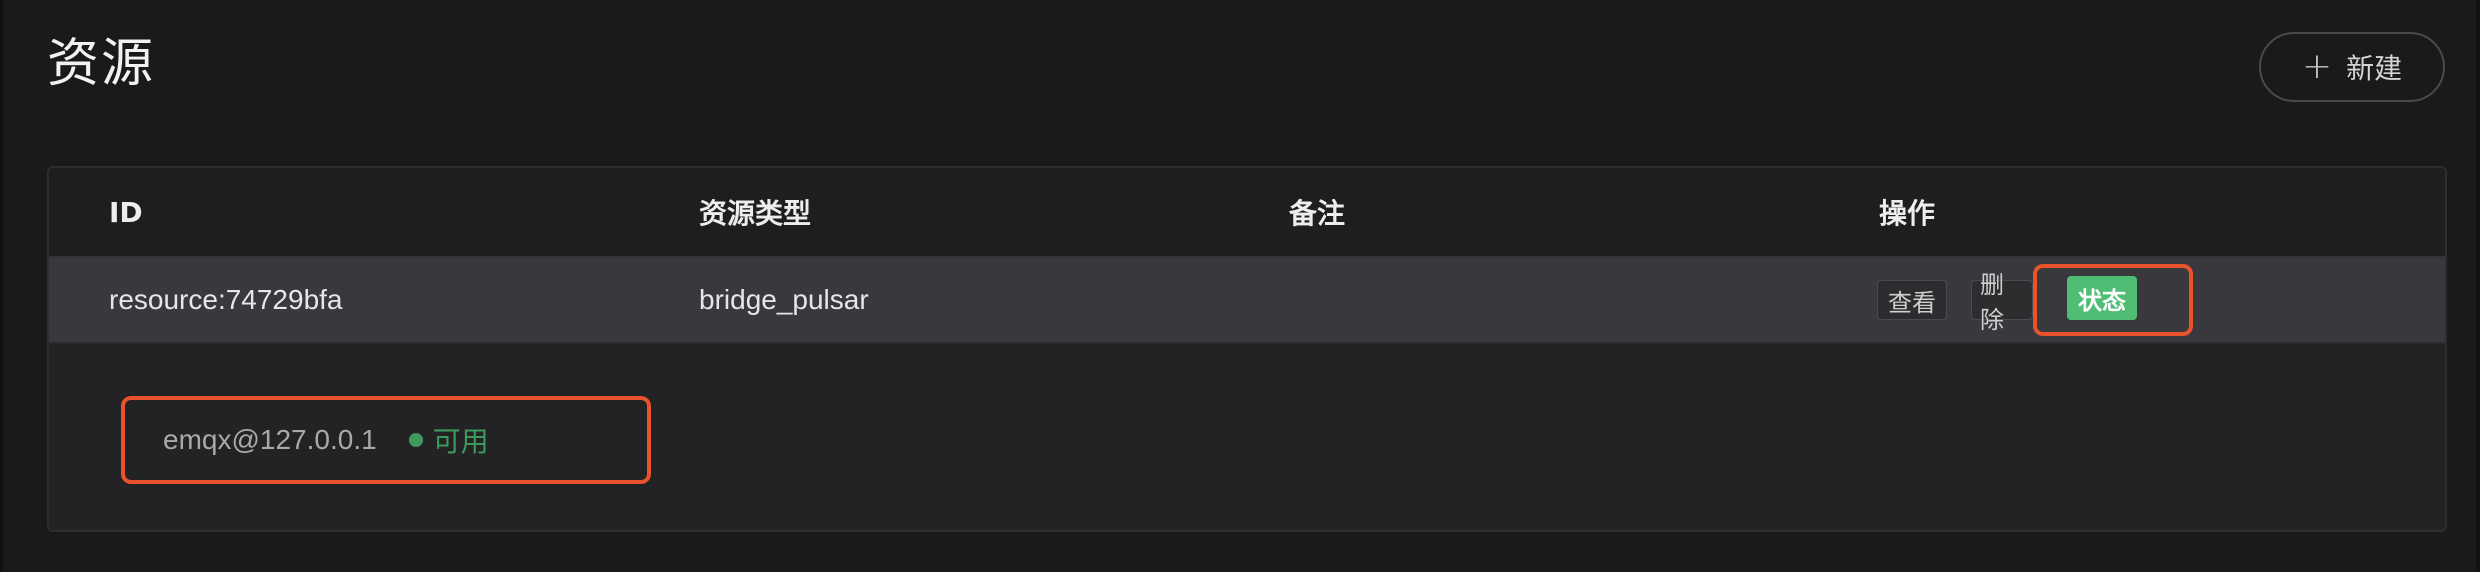 This screenshot has height=572, width=2480. What do you see at coordinates (784, 299) in the screenshot?
I see `cell-resource-type: bridge_pulsar` at bounding box center [784, 299].